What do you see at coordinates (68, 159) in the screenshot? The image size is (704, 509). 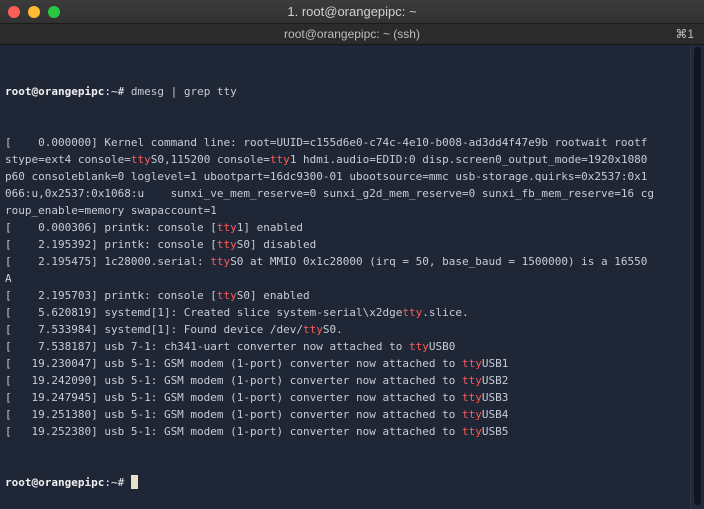 I see `output-text: stype=ext4 console=` at bounding box center [68, 159].